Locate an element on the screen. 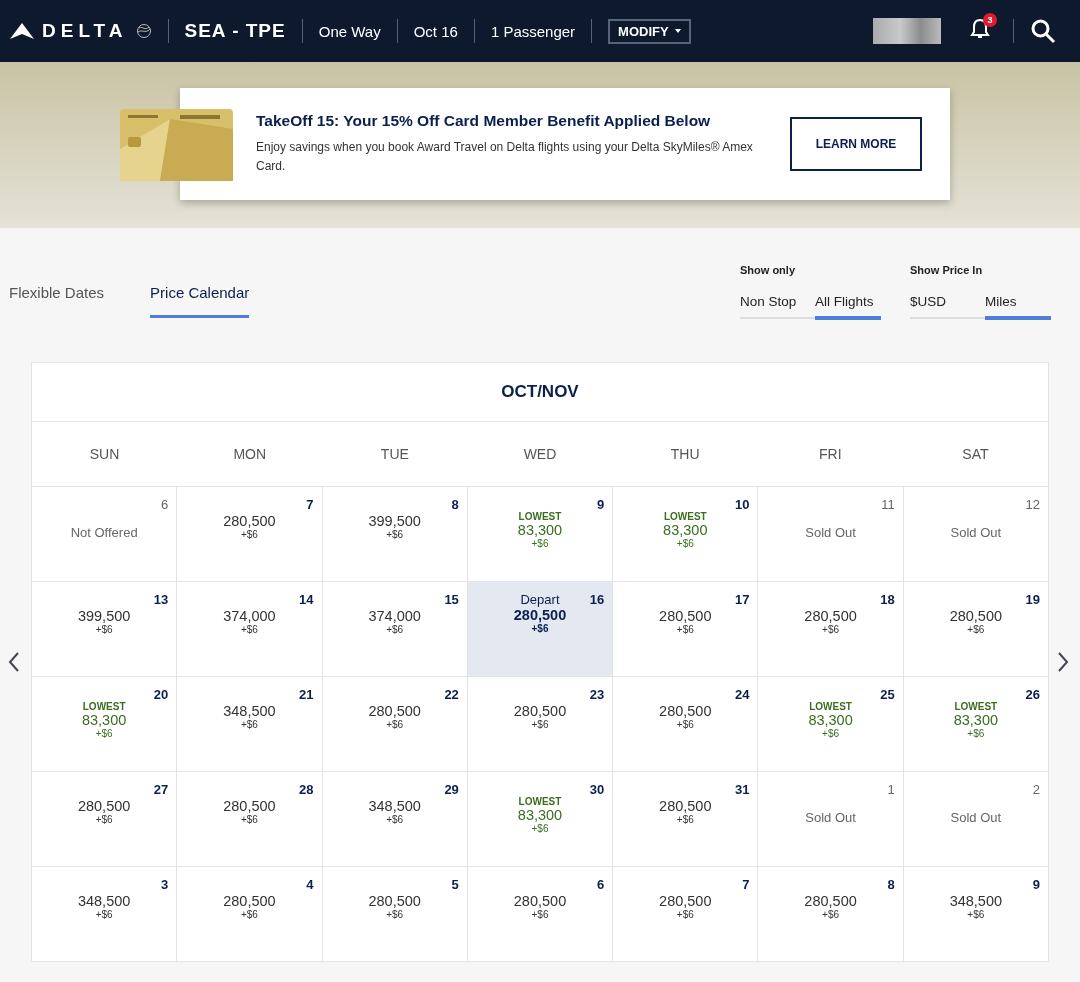 This screenshot has width=1080, height=982. day-number: 11 is located at coordinates (888, 505).